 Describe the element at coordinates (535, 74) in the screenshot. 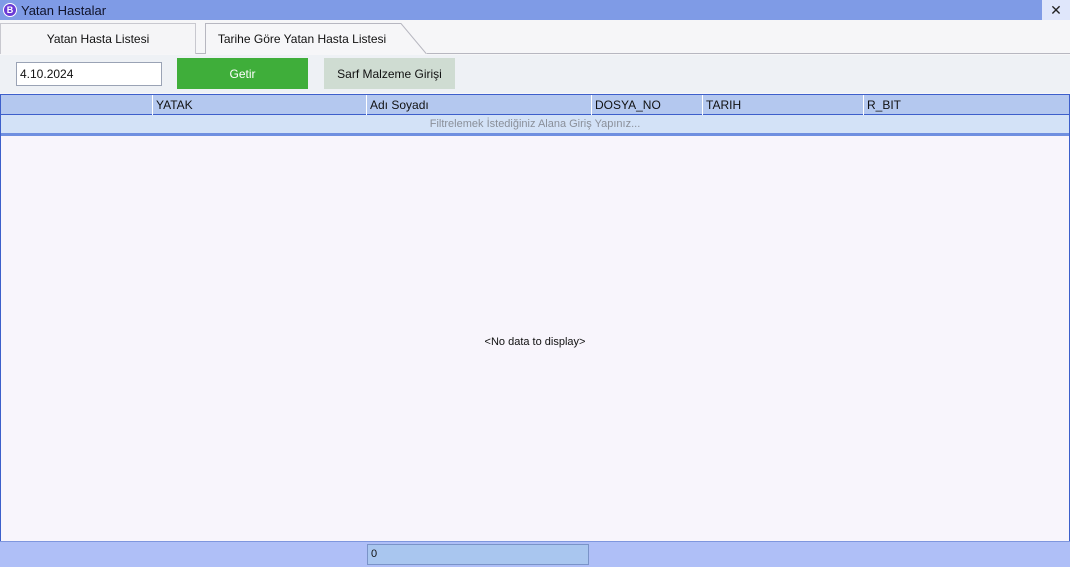

I see `toolbar: Getir Sarf Malzeme Girişi` at that location.